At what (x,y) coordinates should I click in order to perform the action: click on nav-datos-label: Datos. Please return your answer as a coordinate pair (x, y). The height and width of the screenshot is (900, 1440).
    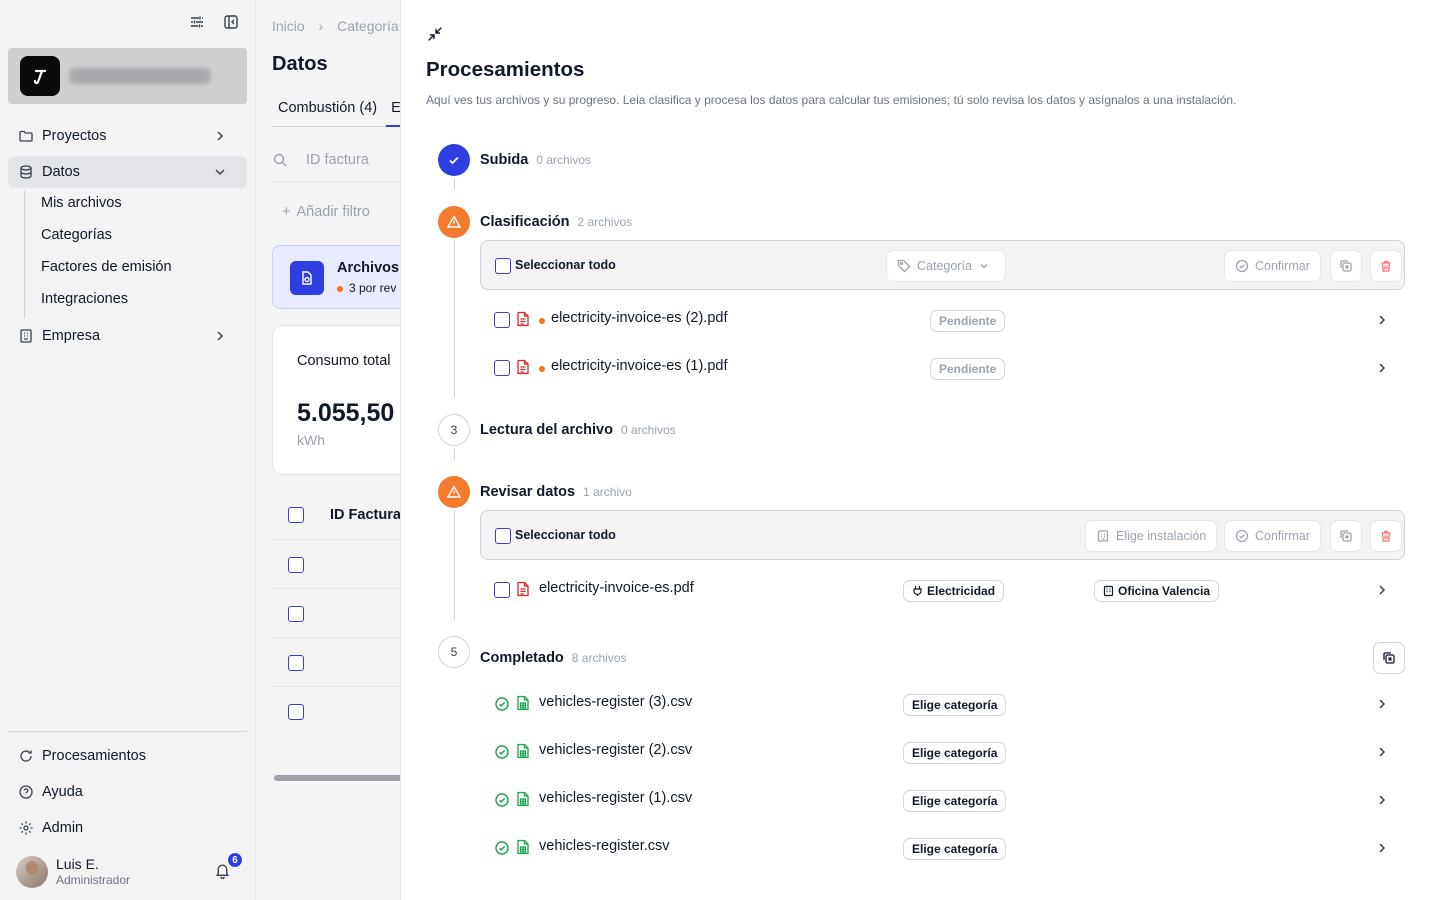
    Looking at the image, I should click on (61, 172).